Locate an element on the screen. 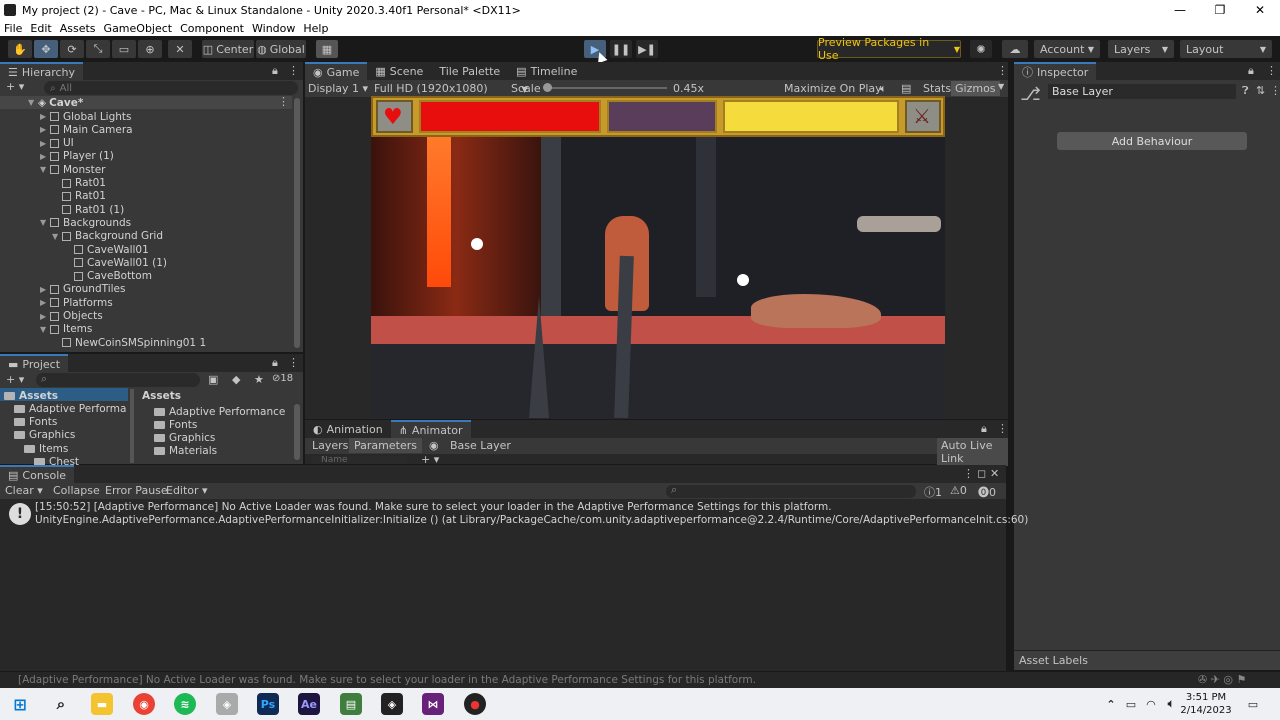 This screenshot has width=1280, height=720. hierarchy-item: NewCoinSMSpinning01 1 is located at coordinates (129, 342).